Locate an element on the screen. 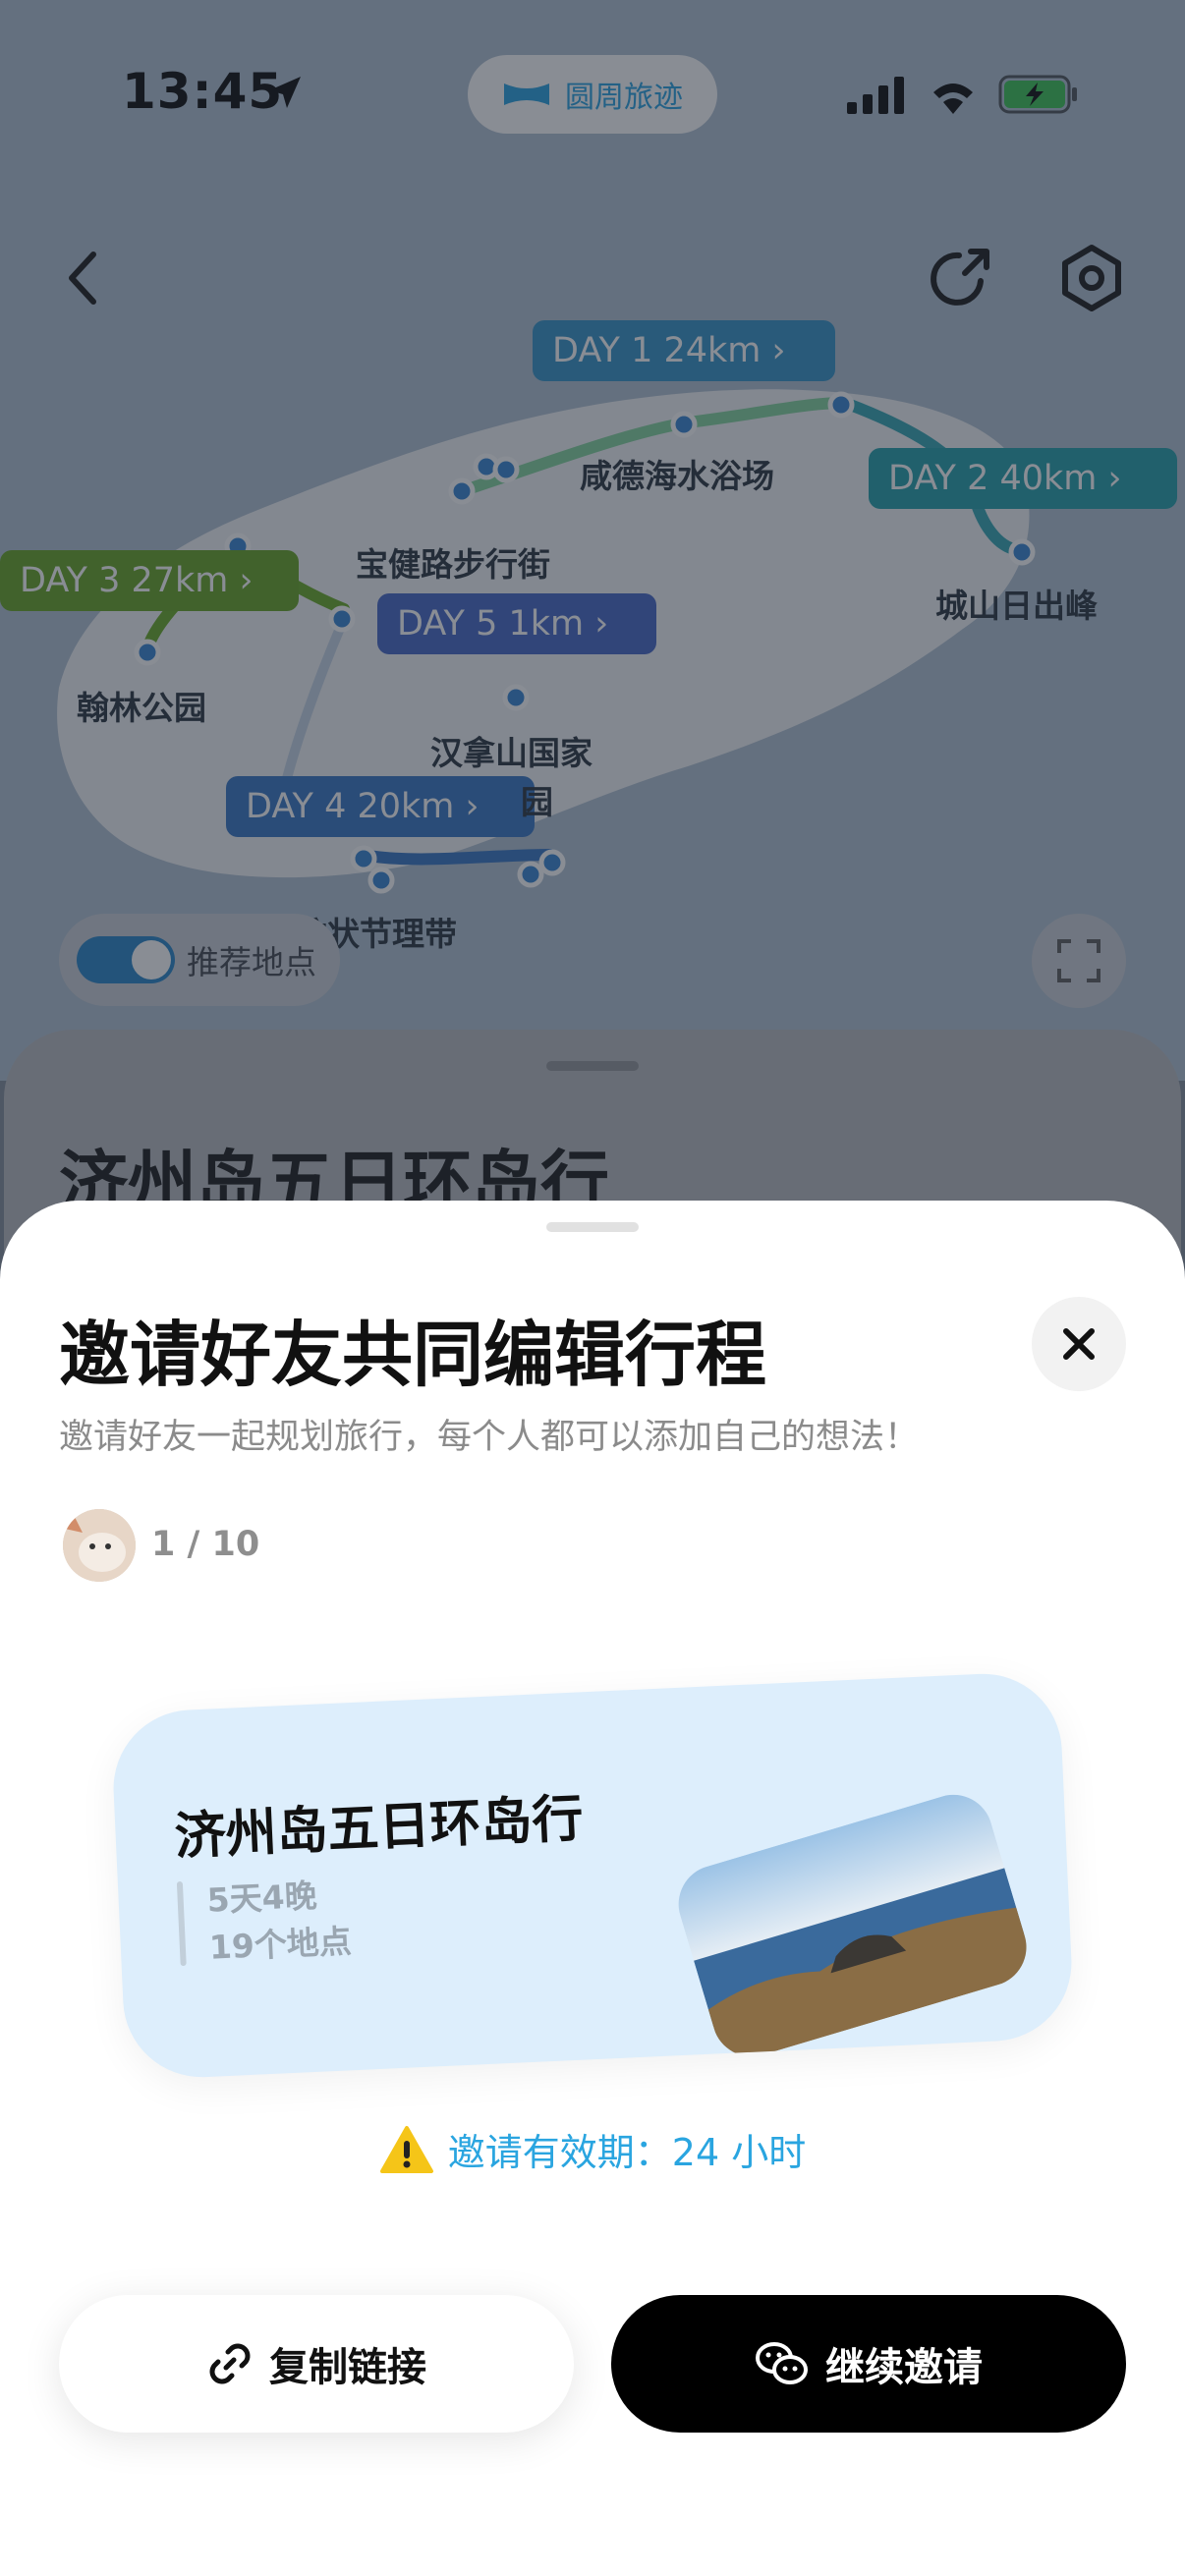 The image size is (1185, 2576). battery-charging-icon is located at coordinates (1038, 94).